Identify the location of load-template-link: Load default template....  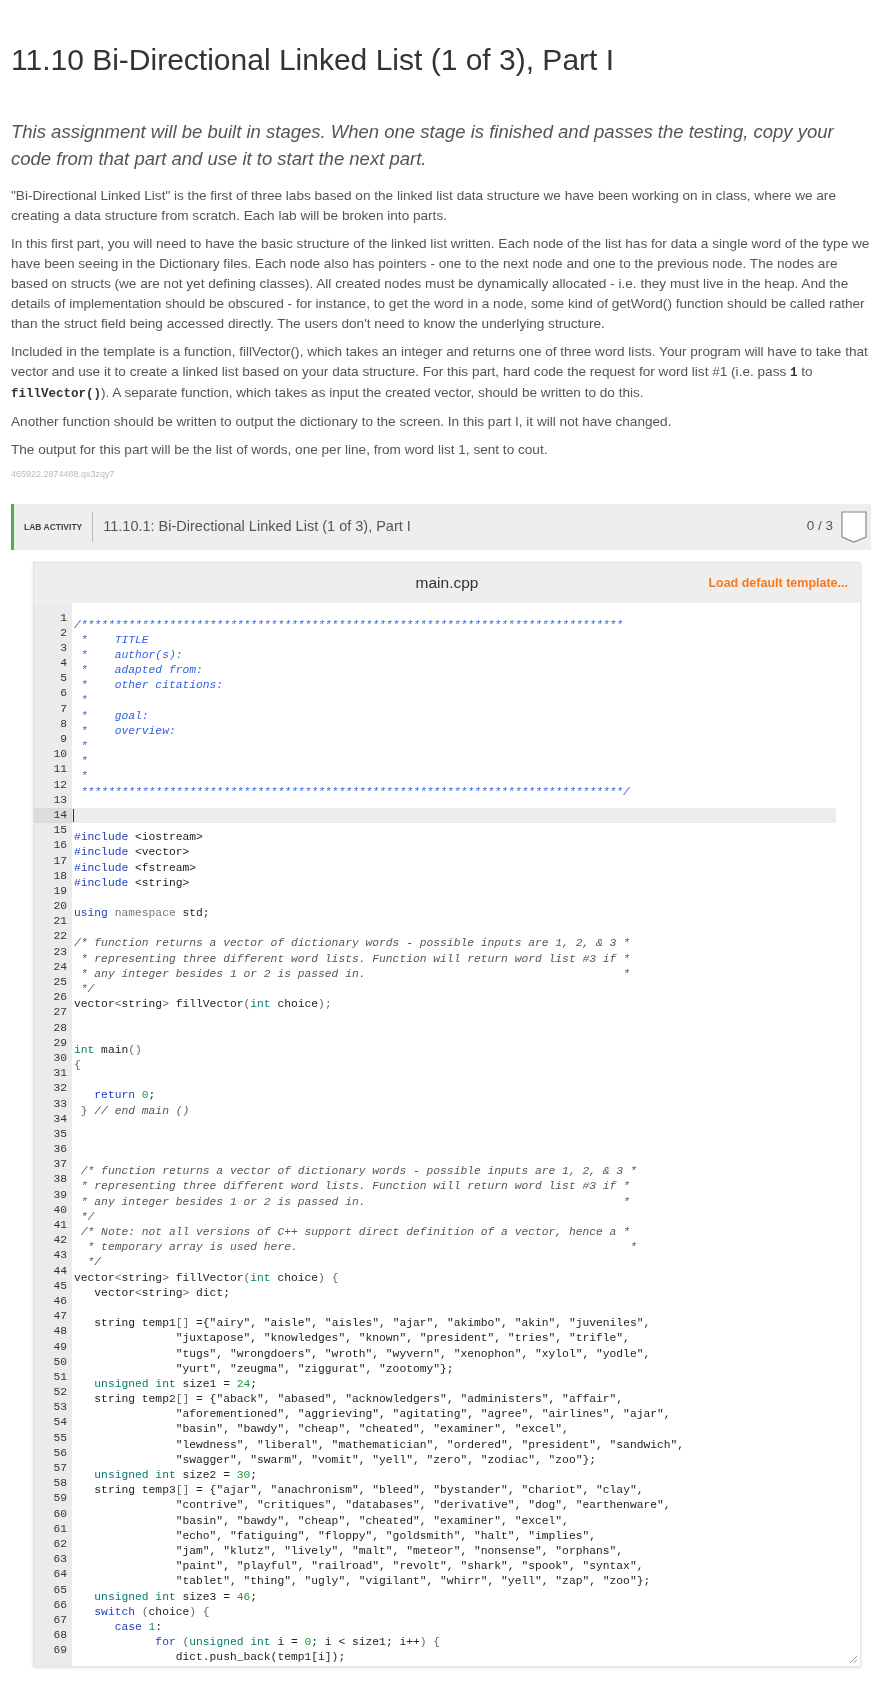
(778, 583).